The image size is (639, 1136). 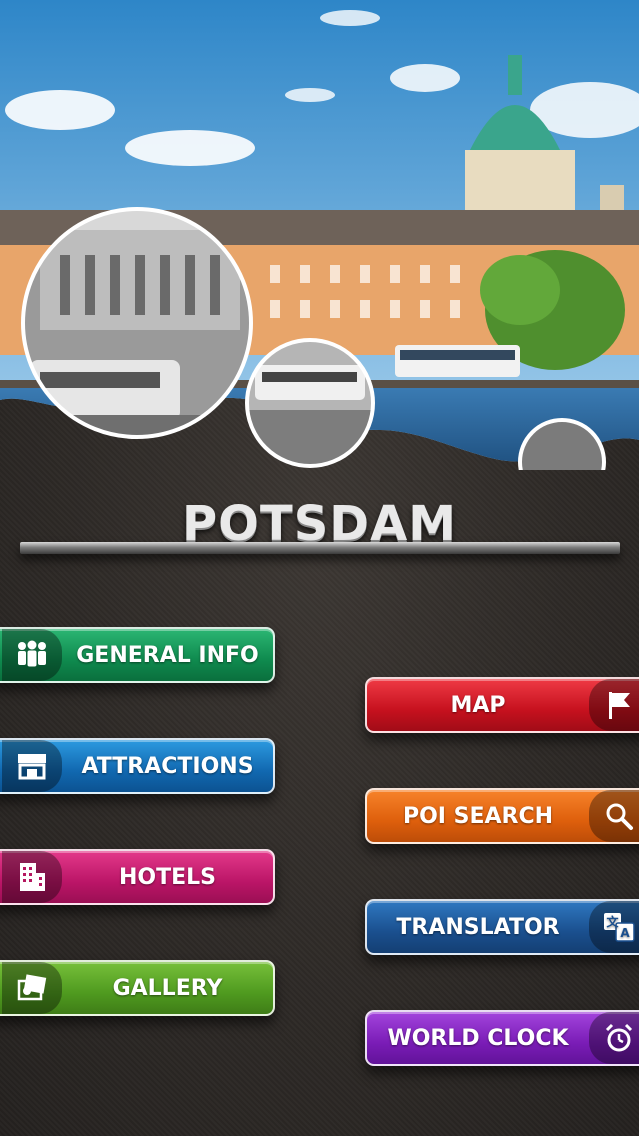 I want to click on flag-icon, so click(x=614, y=705).